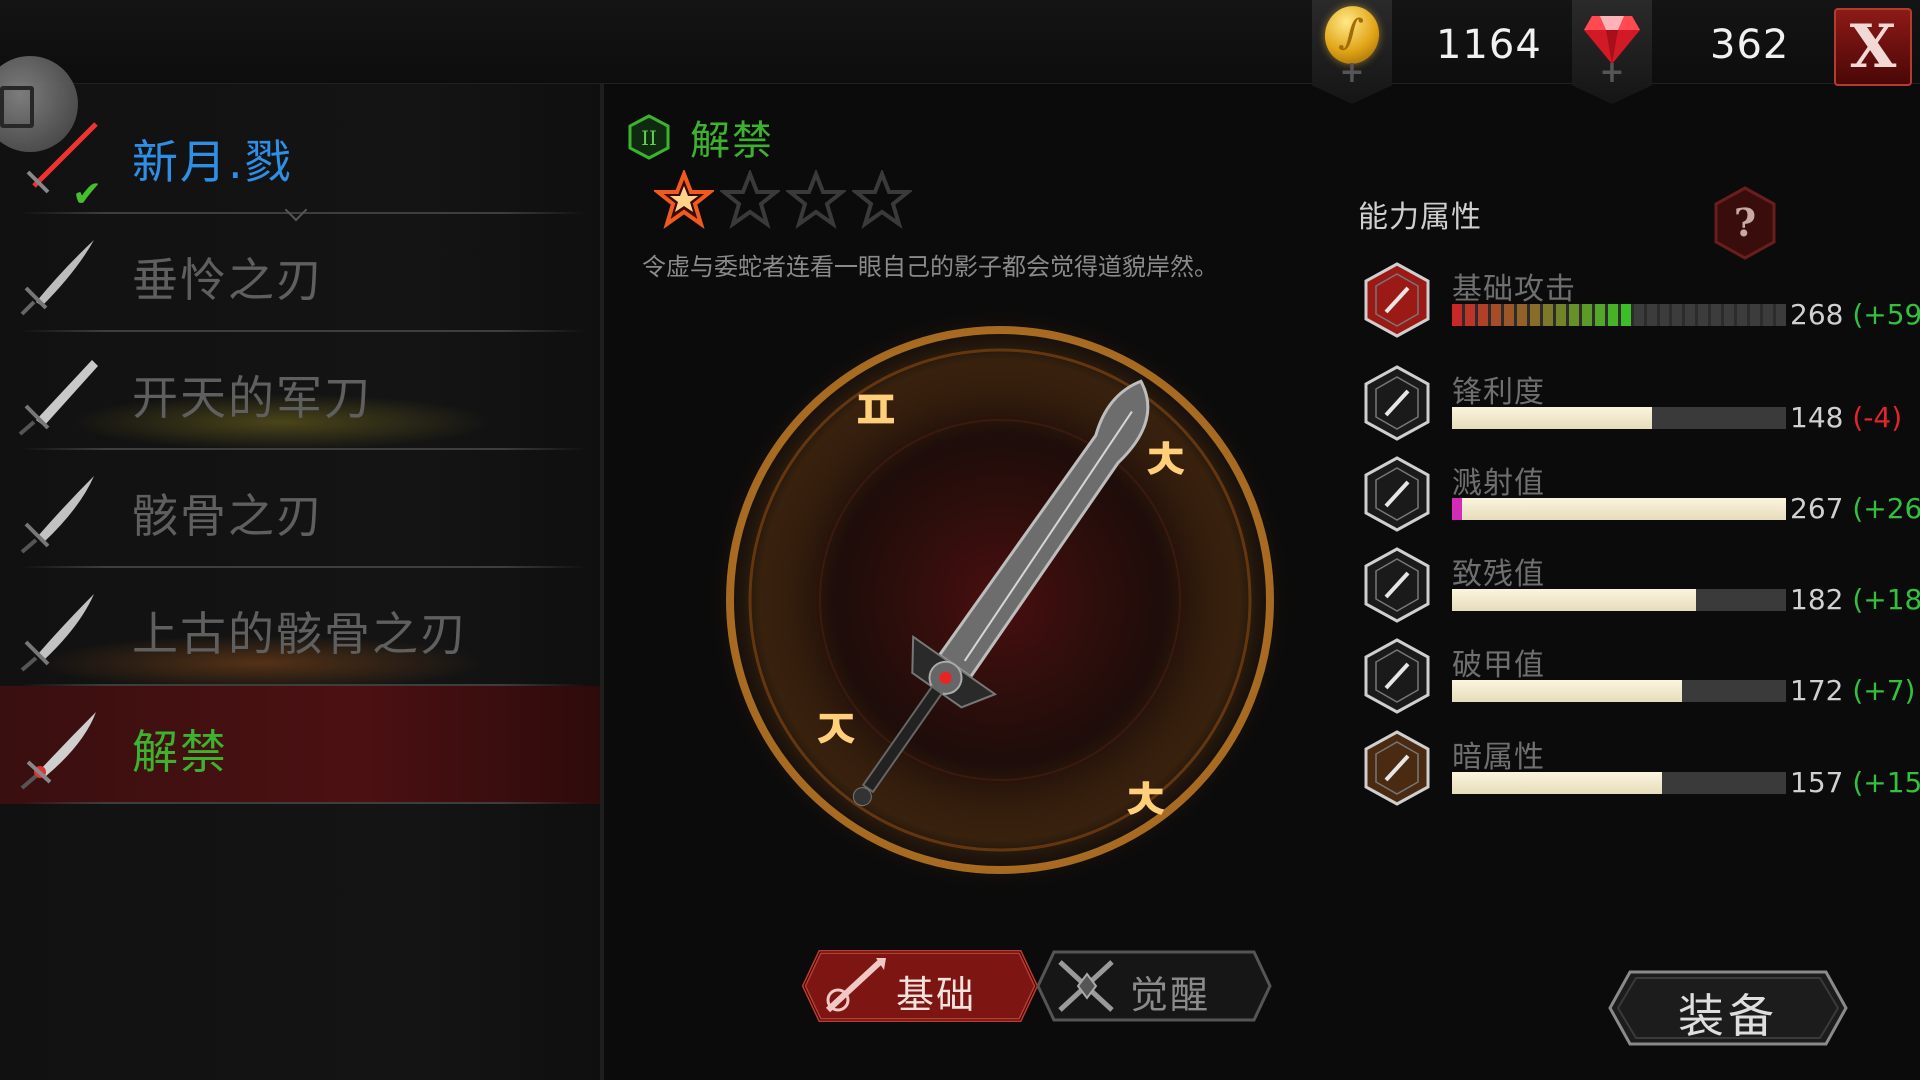 This screenshot has height=1080, width=1920. What do you see at coordinates (228, 516) in the screenshot?
I see `weapon-name: 骸骨之刃` at bounding box center [228, 516].